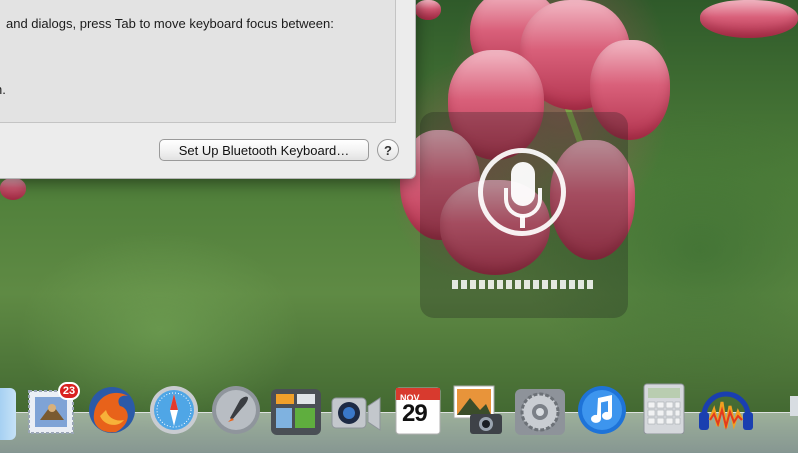  What do you see at coordinates (112, 410) in the screenshot?
I see `firefox-icon` at bounding box center [112, 410].